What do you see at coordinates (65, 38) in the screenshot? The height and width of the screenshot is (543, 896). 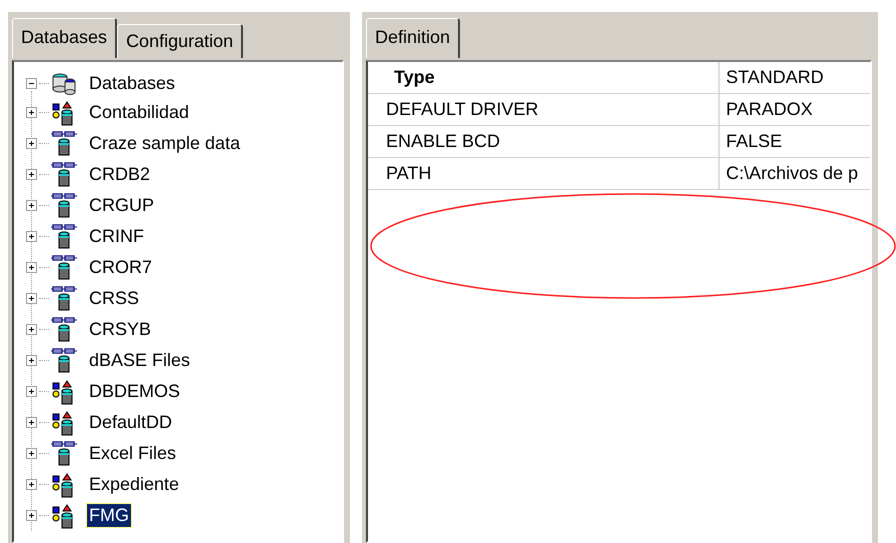 I see `tab: Databases` at bounding box center [65, 38].